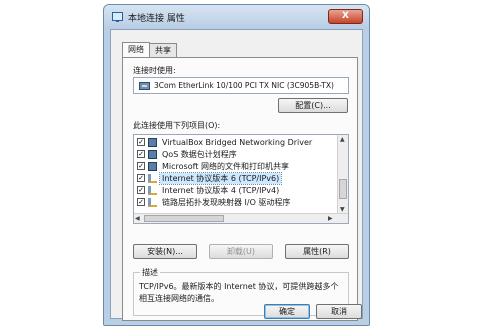  I want to click on scroll-up-icon: ▲, so click(342, 140).